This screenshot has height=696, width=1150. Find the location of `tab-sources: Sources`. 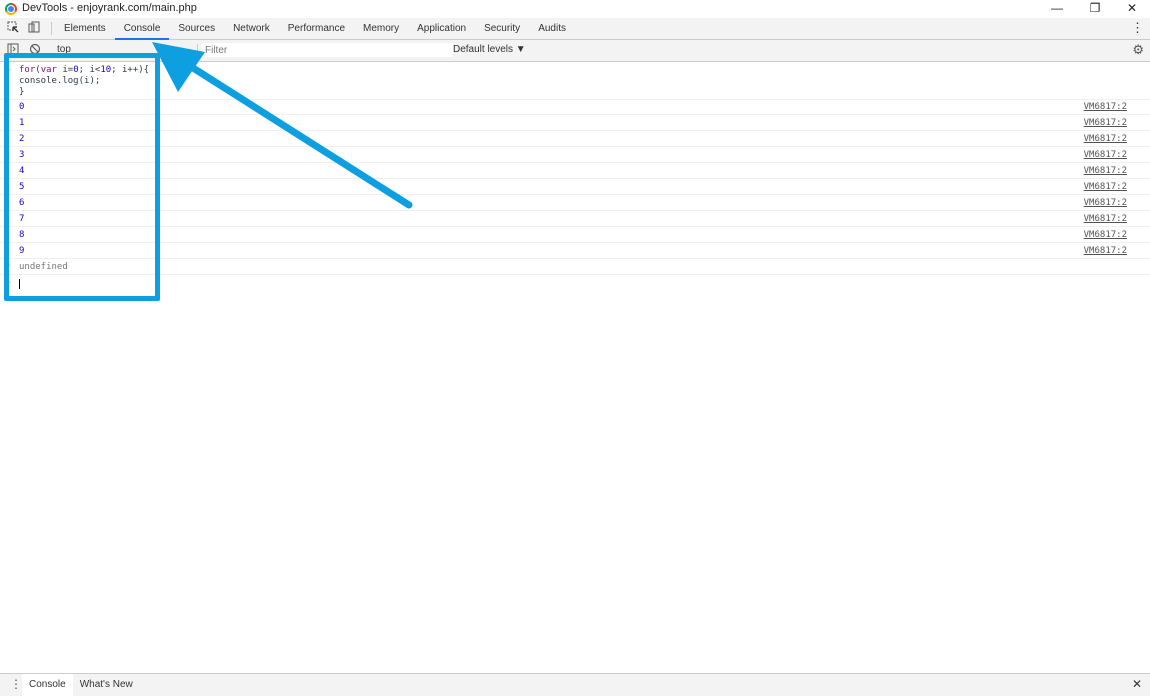

tab-sources: Sources is located at coordinates (196, 28).